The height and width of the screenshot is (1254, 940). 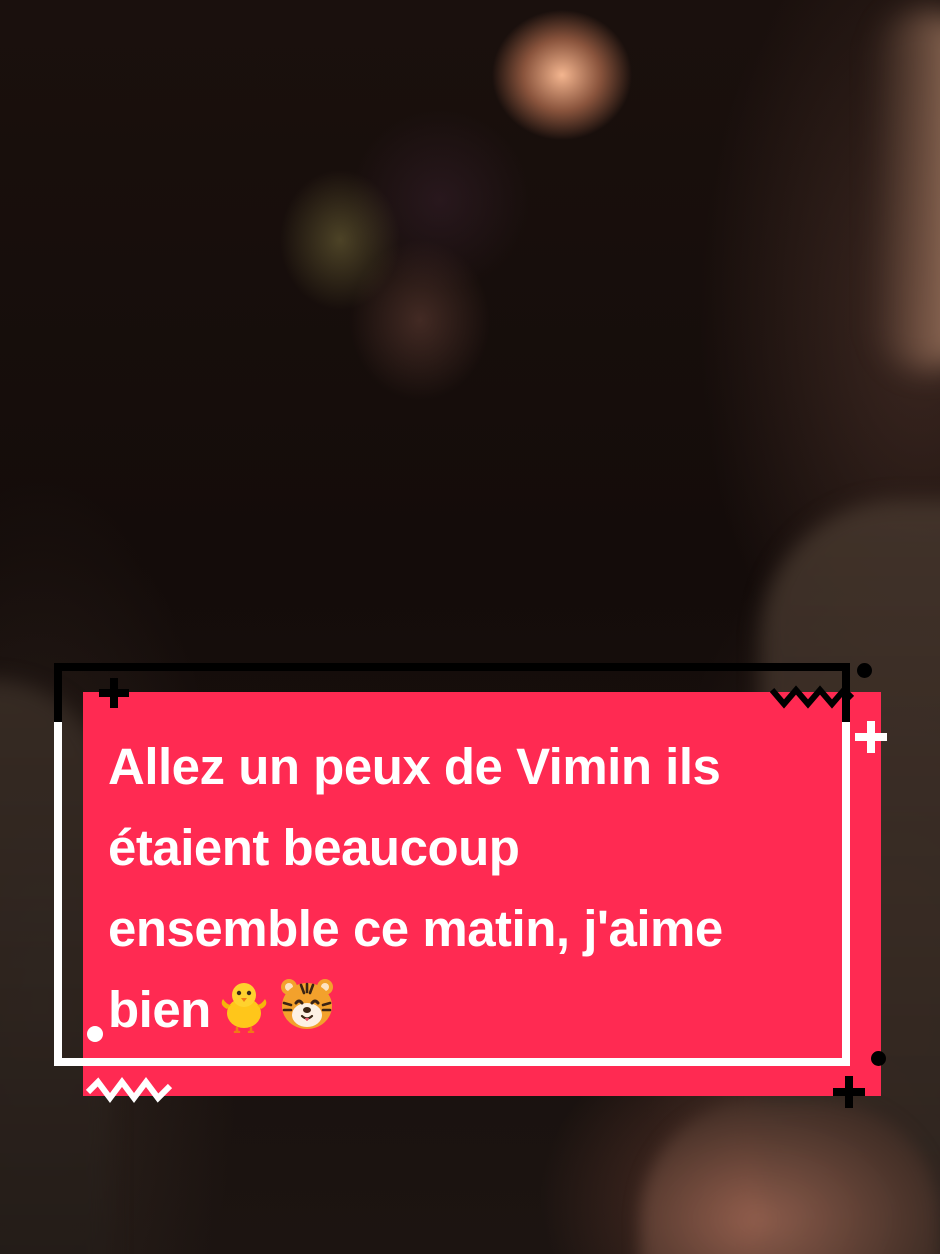 I want to click on caption-line: ensemble ce matin, j'aime, so click(x=415, y=928).